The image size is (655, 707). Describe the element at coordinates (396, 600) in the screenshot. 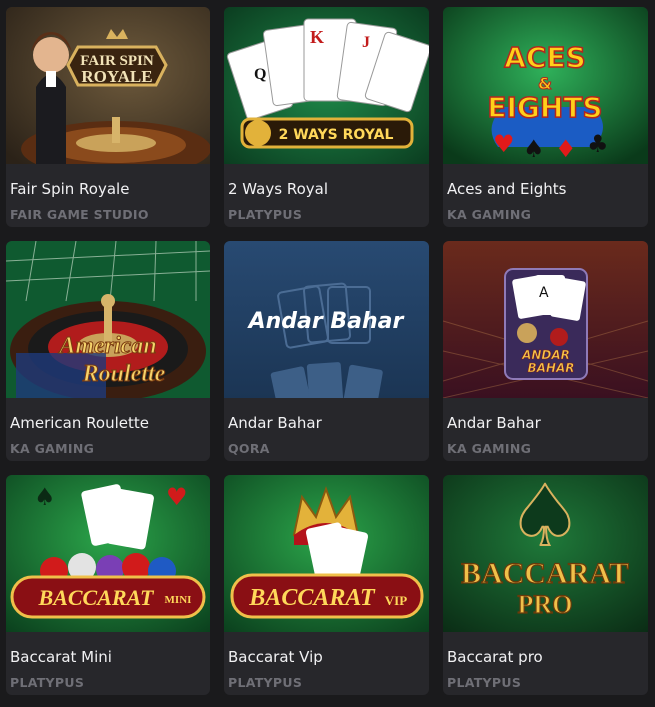

I see `svg-text: VIP` at that location.